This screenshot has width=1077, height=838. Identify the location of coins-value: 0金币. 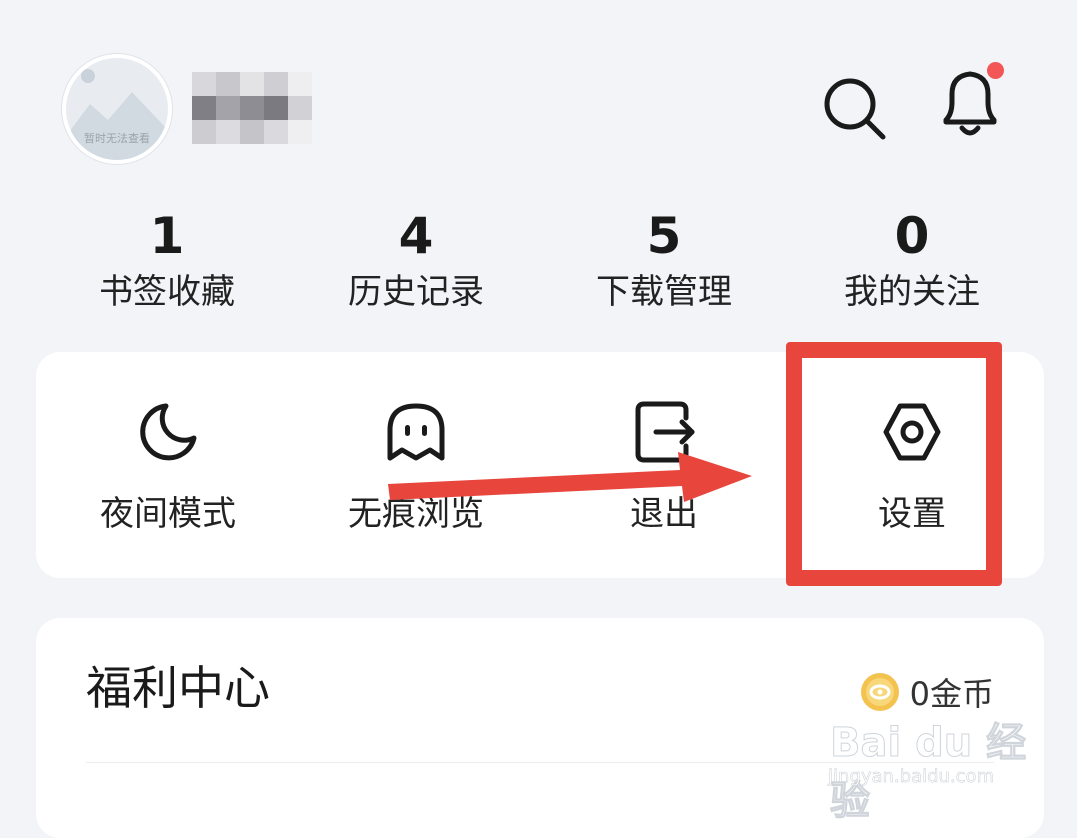
(951, 694).